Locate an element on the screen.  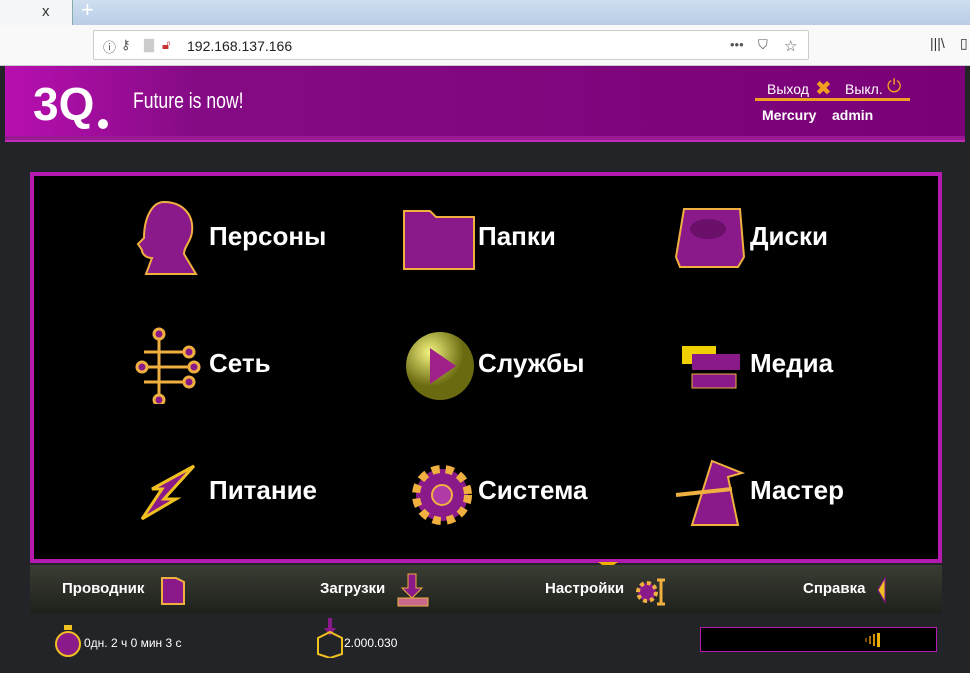
new-tab-button: + is located at coordinates (87, 11).